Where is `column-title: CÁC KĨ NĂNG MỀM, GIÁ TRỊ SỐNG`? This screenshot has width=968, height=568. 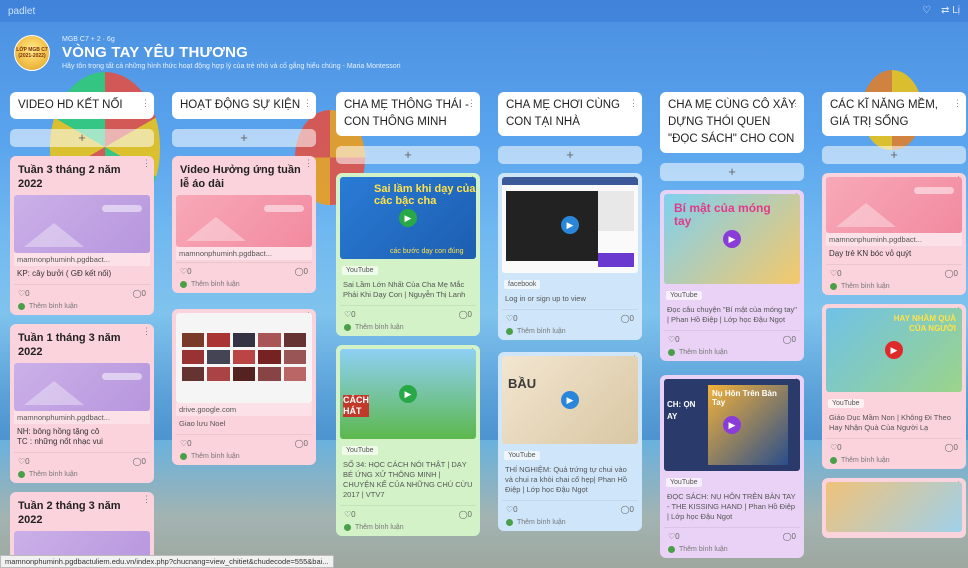
column-title: CÁC KĨ NĂNG MỀM, GIÁ TRỊ SỐNG is located at coordinates (884, 113).